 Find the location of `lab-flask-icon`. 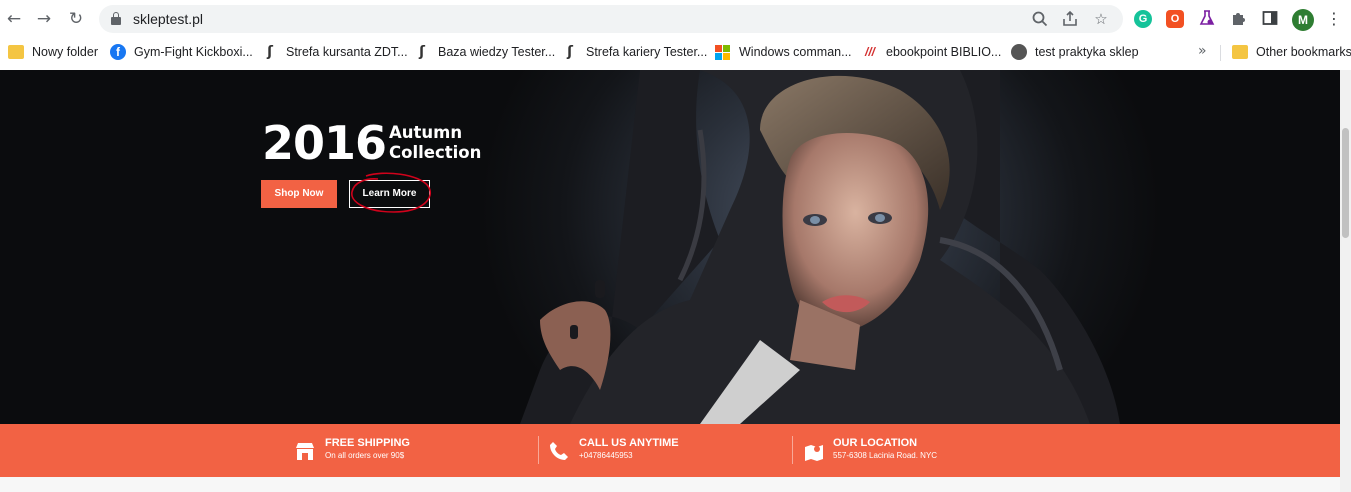

lab-flask-icon is located at coordinates (1207, 19).